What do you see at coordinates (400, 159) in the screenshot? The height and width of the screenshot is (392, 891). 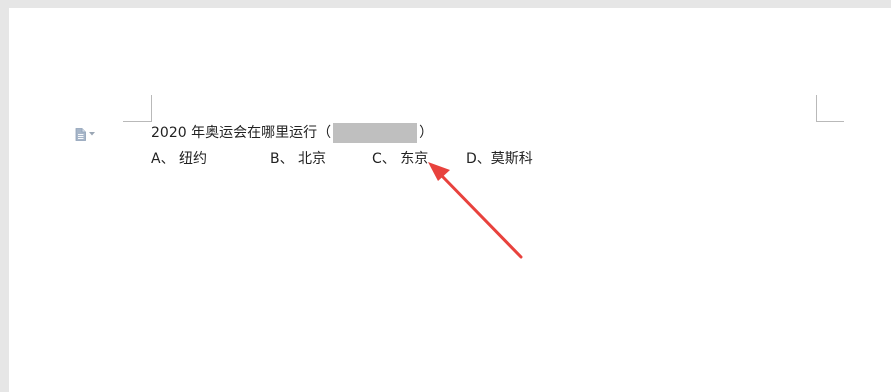 I see `option-c: C、 东京` at bounding box center [400, 159].